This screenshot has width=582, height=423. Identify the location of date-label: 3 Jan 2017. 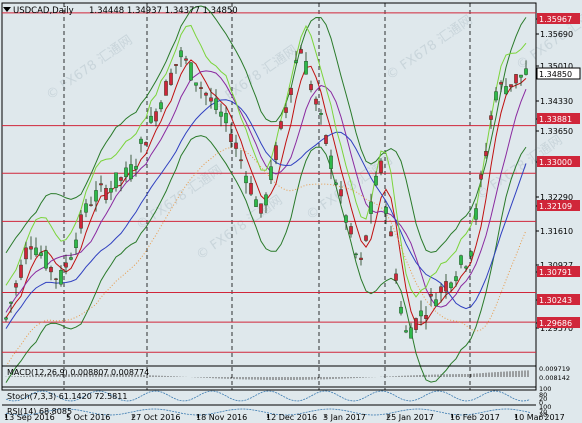
(344, 417).